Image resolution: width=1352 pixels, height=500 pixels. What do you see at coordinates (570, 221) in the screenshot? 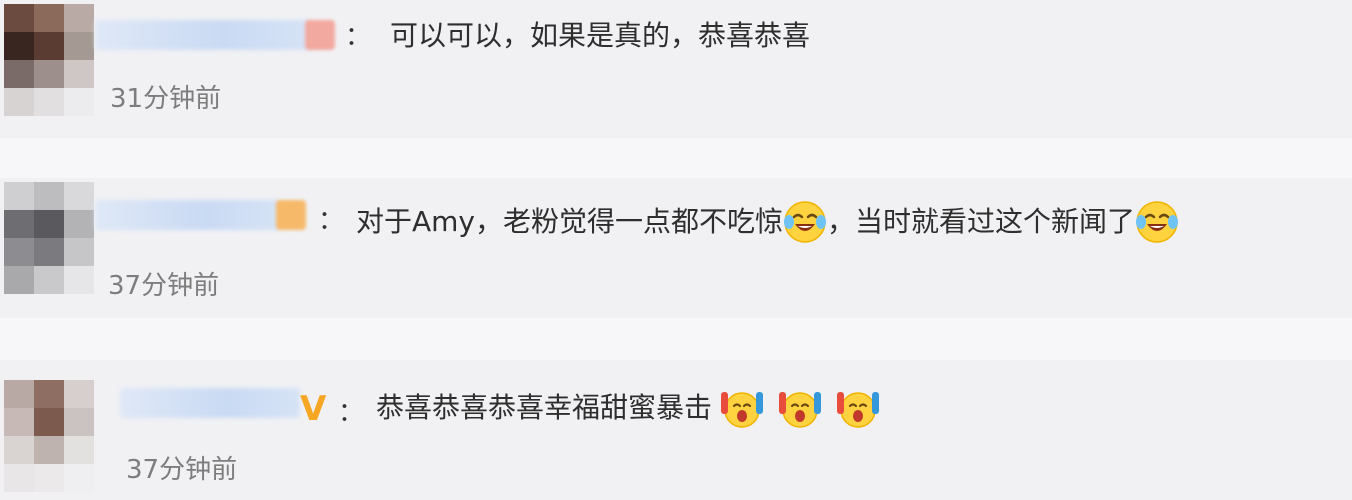
I see `comment-text-content: 对于Amy，老粉觉得一点都不吃惊` at bounding box center [570, 221].